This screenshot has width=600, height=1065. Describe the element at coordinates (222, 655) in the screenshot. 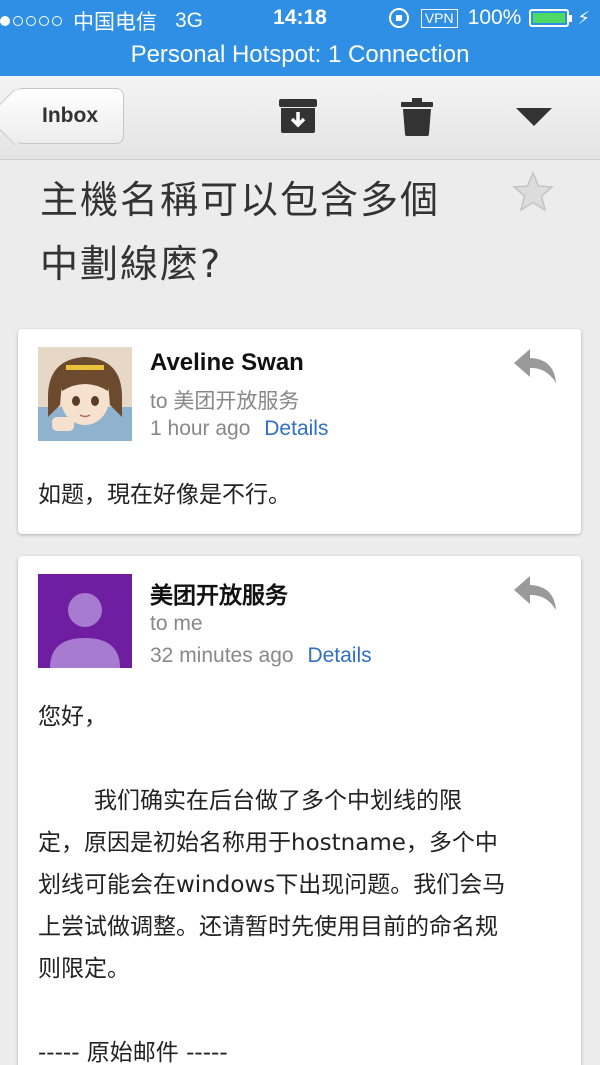

I see `message-time: 32 minutes ago` at that location.